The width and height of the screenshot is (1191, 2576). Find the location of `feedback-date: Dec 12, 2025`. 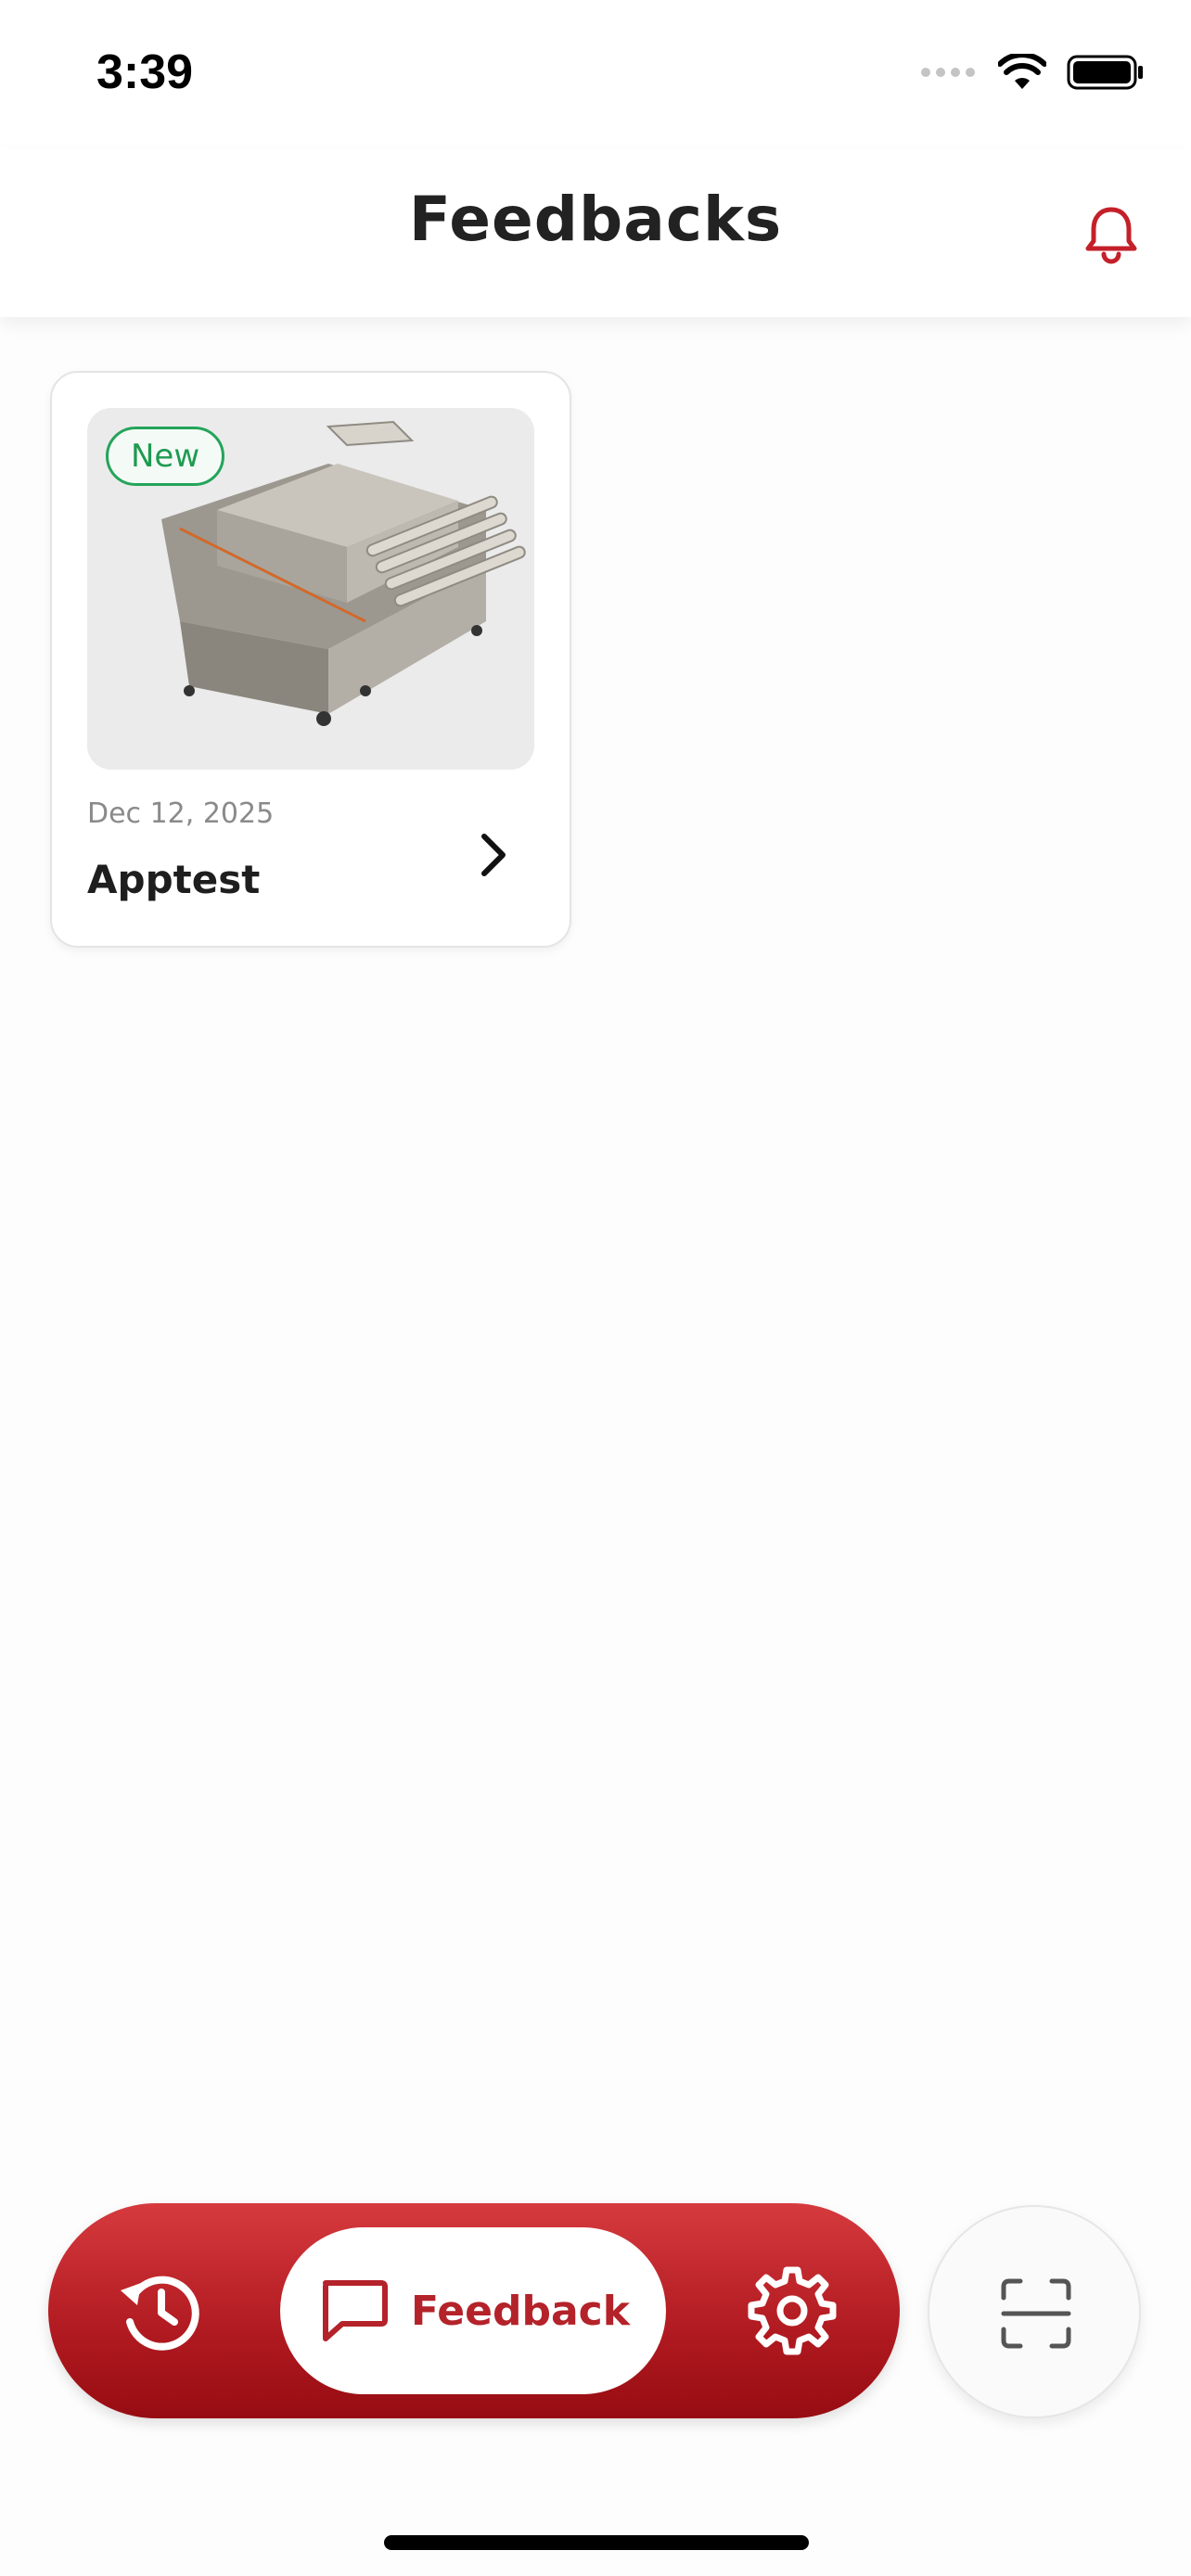

feedback-date: Dec 12, 2025 is located at coordinates (181, 813).